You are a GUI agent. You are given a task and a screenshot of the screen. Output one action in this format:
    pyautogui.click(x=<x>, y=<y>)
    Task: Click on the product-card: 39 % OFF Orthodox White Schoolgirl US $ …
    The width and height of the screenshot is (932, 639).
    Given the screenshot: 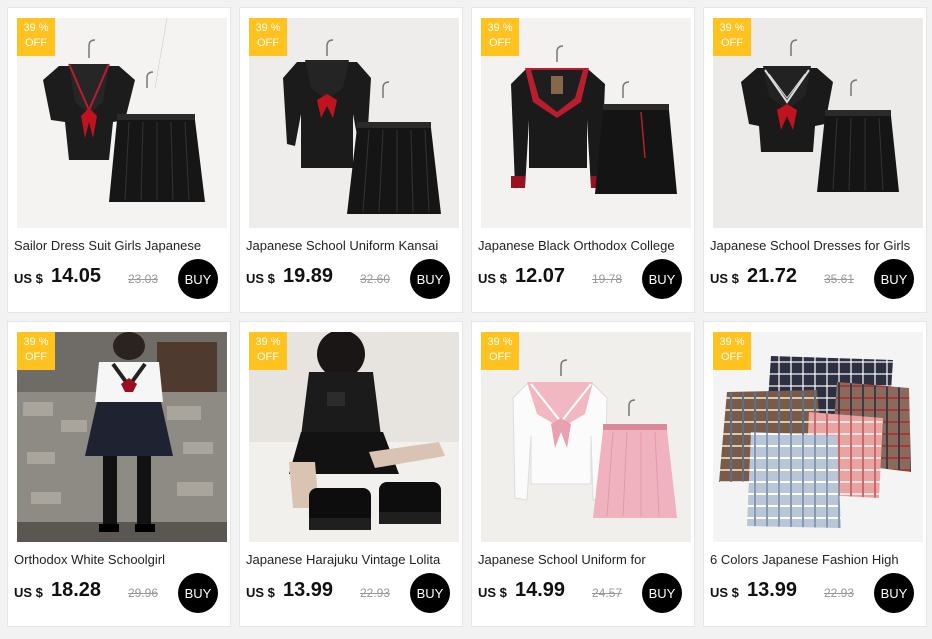 What is the action you would take?
    pyautogui.click(x=119, y=474)
    